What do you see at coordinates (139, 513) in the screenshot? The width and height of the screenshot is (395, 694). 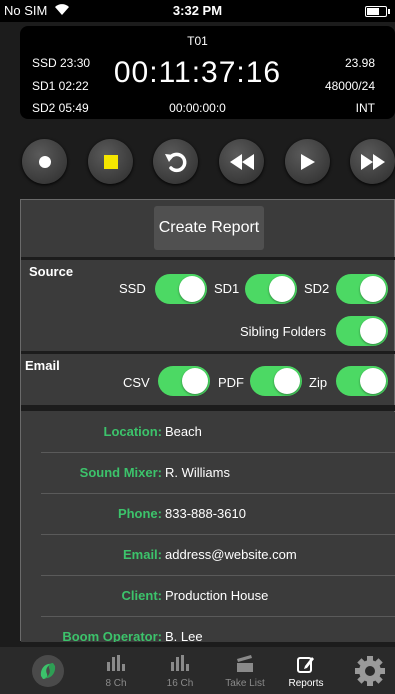 I see `phone-key: Phone:` at bounding box center [139, 513].